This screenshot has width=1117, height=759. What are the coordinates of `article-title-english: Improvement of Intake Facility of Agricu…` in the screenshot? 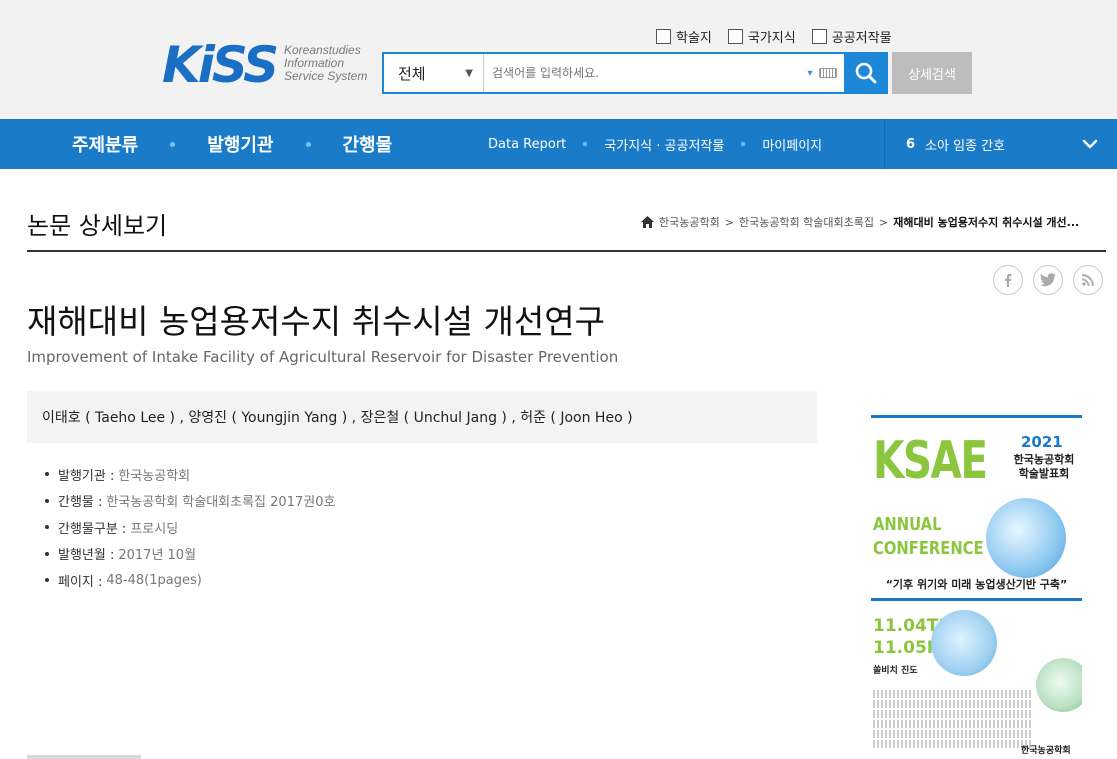 It's located at (323, 357).